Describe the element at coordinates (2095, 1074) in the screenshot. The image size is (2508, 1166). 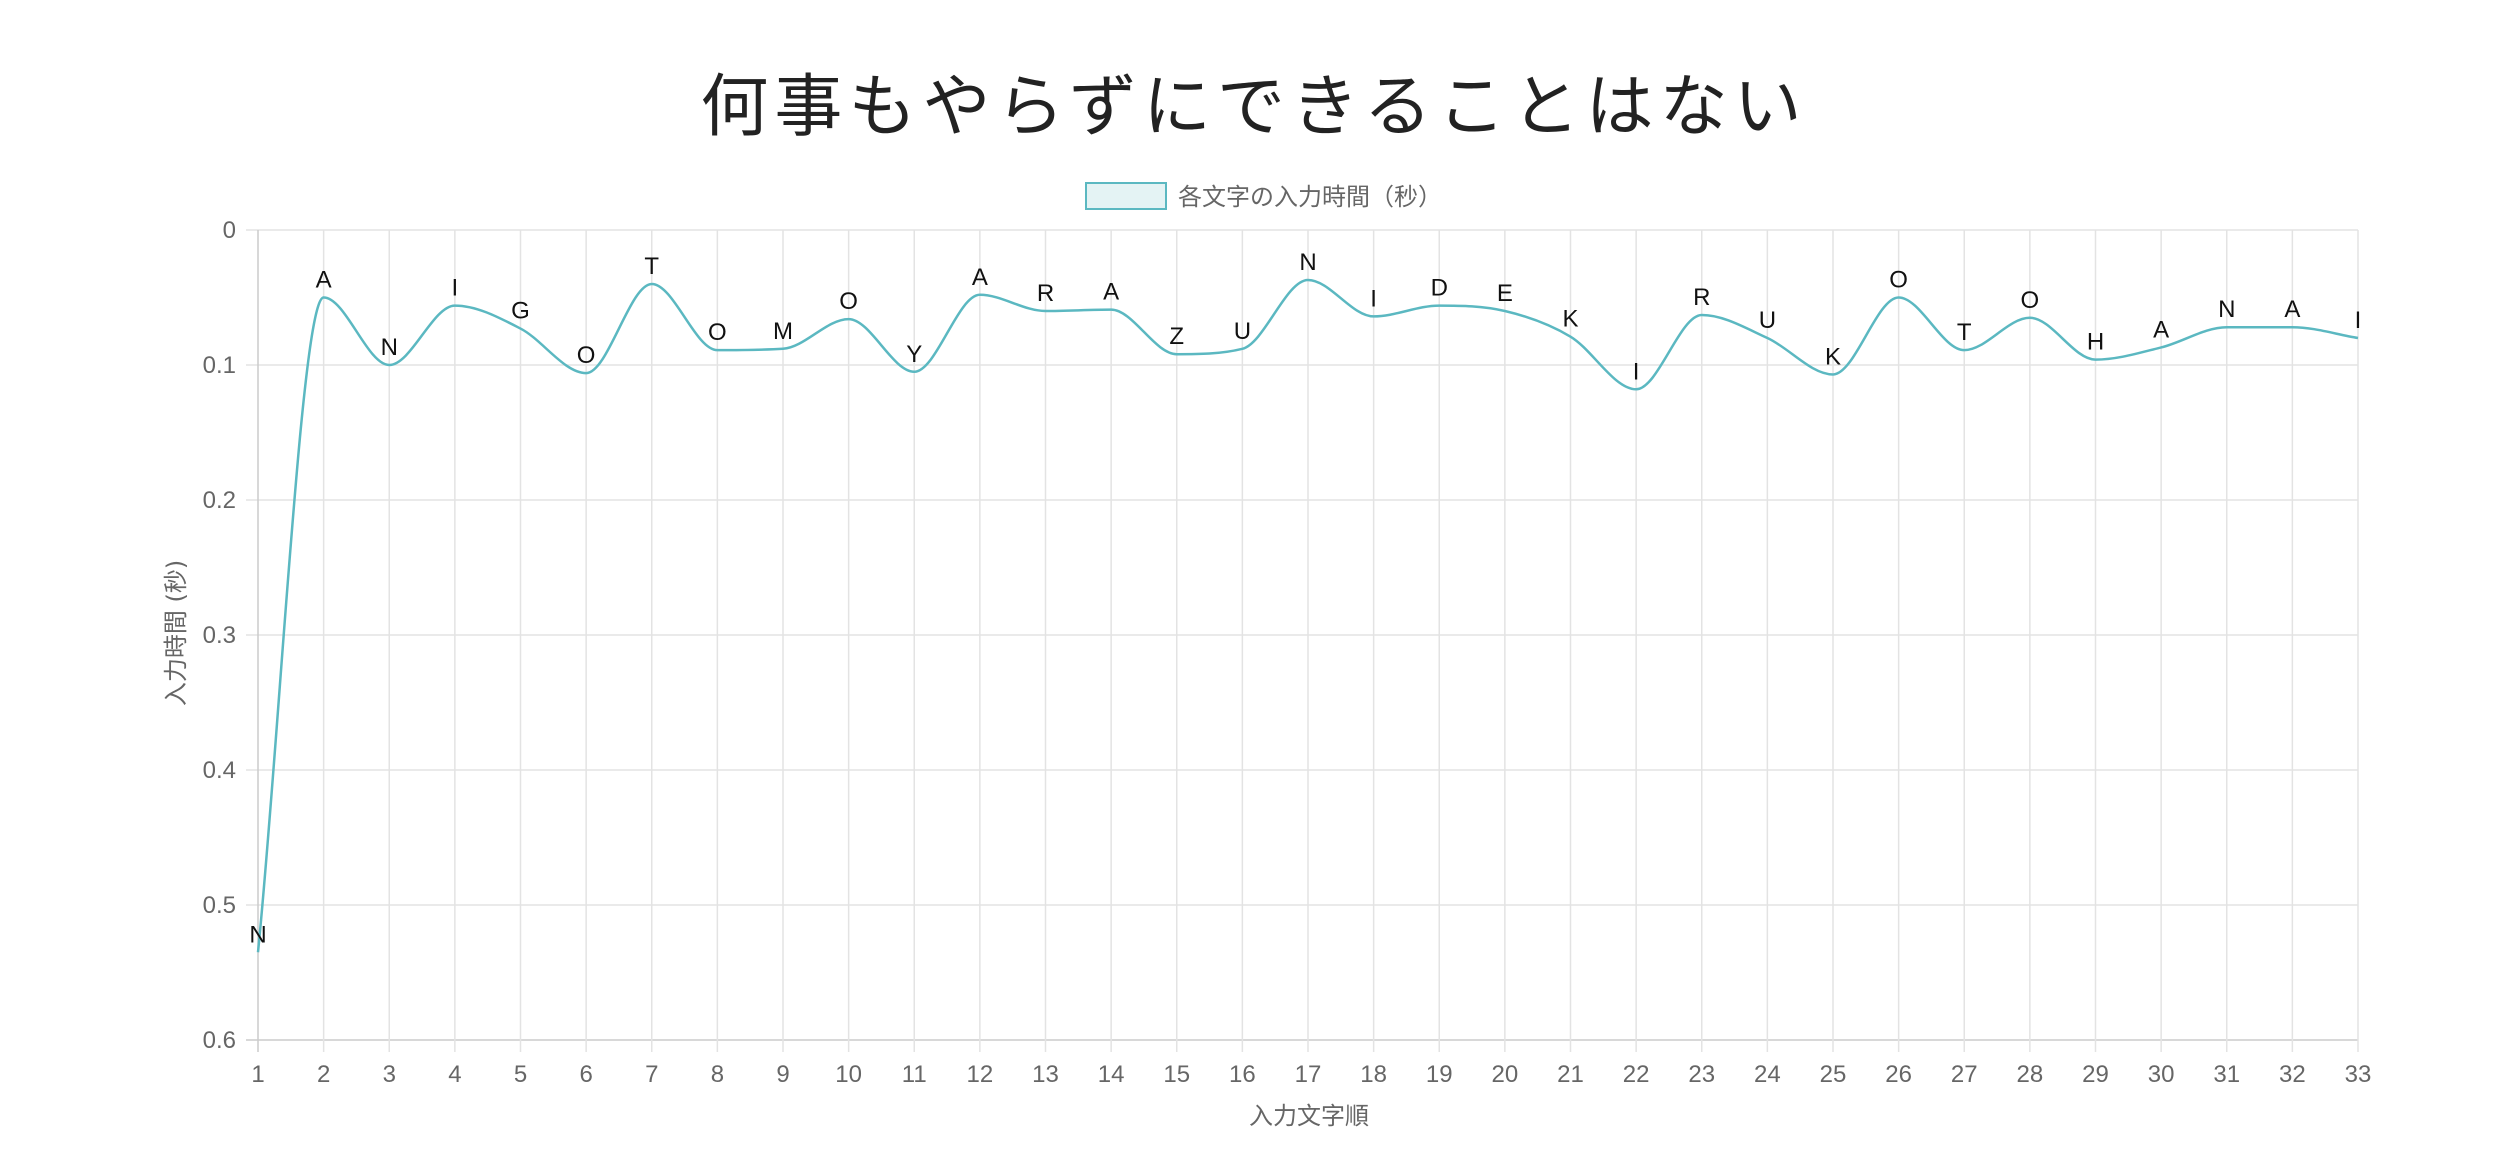
I see `x-tick-label: 29` at that location.